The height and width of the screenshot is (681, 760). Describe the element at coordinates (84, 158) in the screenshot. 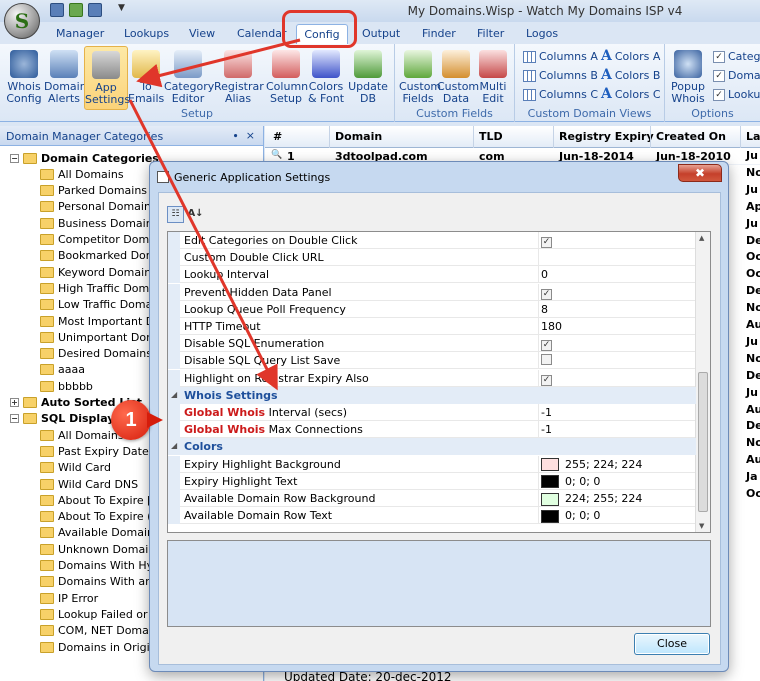

I see `tree-category-node: − Domain Categories` at that location.